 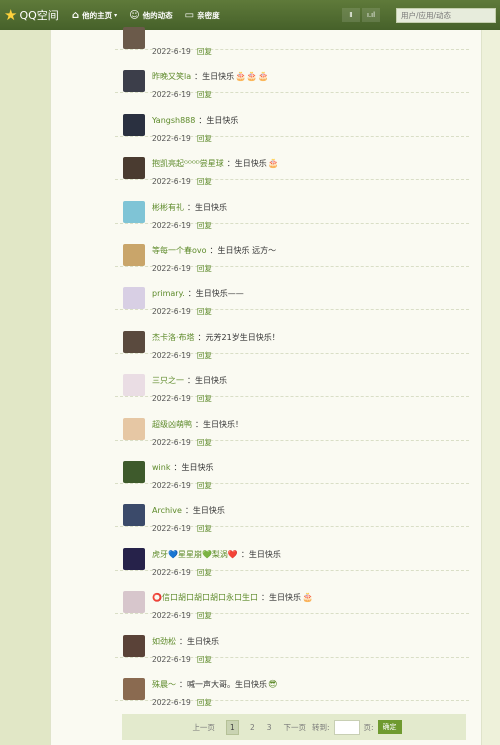 I want to click on comment-line: Yangsh888 ：生日快乐, so click(x=195, y=120).